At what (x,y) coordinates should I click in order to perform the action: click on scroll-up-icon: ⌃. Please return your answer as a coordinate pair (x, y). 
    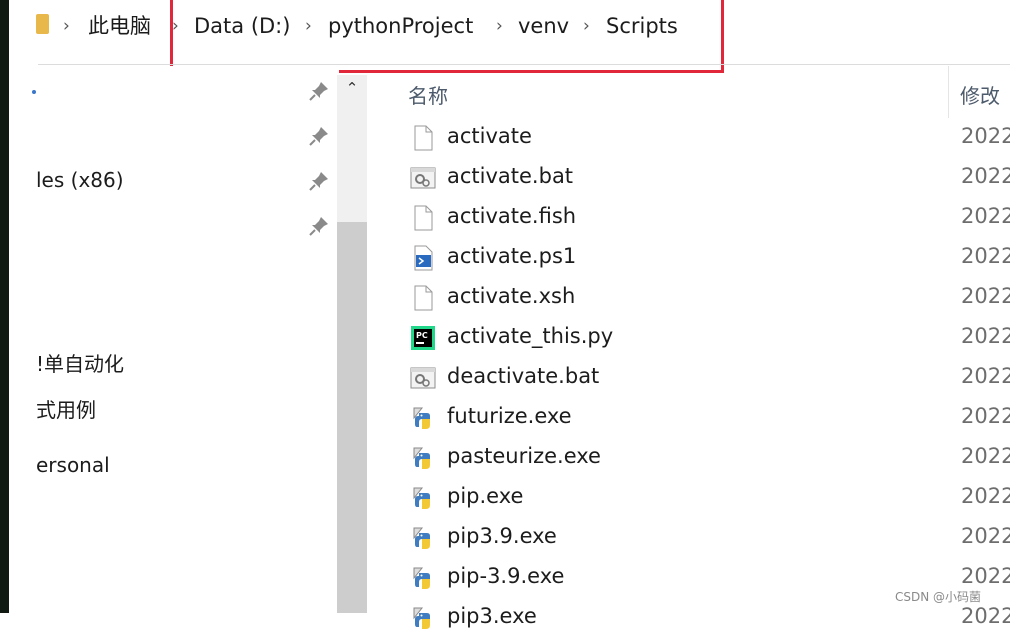
    Looking at the image, I should click on (352, 88).